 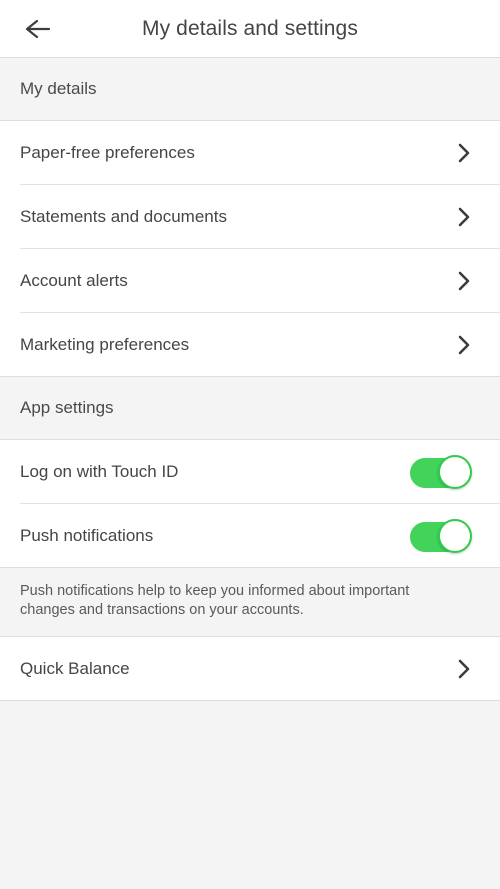 What do you see at coordinates (250, 281) in the screenshot?
I see `row-account-alerts: Account alerts` at bounding box center [250, 281].